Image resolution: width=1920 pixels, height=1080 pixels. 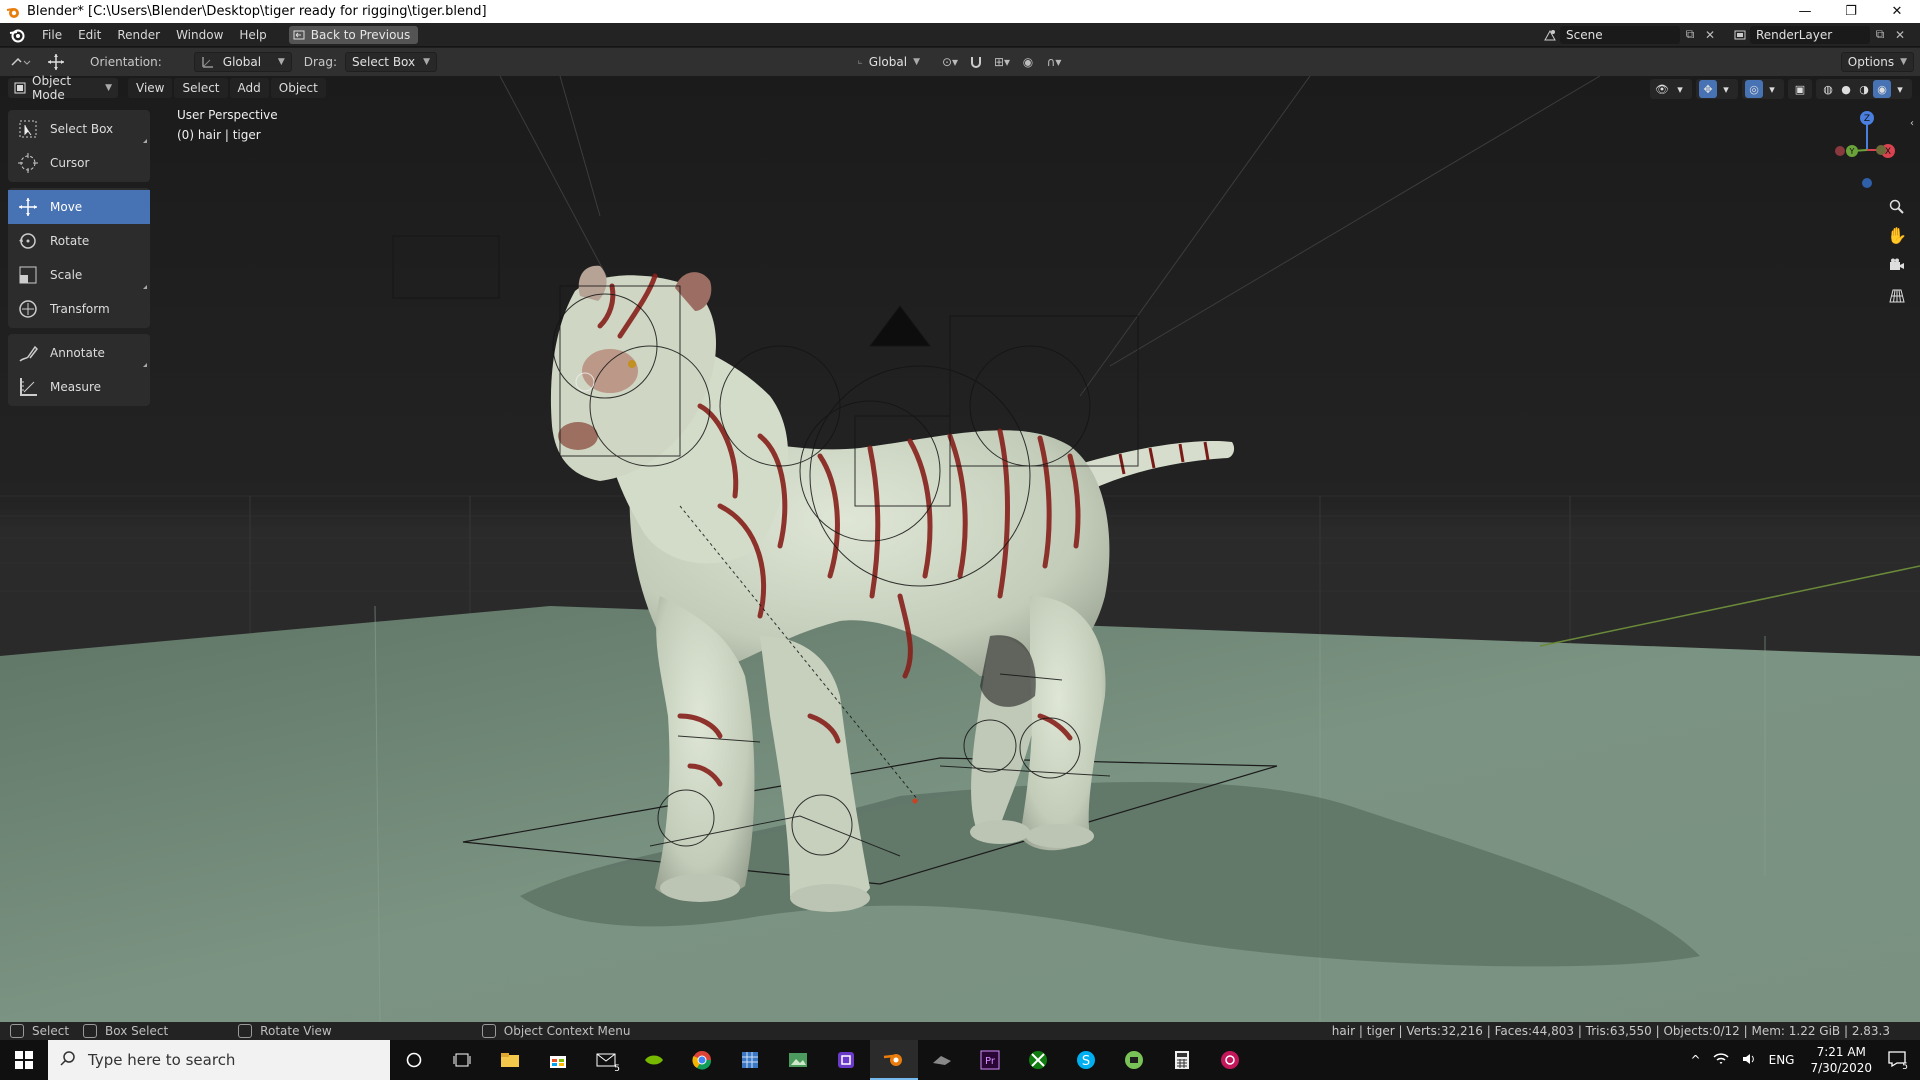 I want to click on close-window-button: ✕, so click(x=1897, y=11).